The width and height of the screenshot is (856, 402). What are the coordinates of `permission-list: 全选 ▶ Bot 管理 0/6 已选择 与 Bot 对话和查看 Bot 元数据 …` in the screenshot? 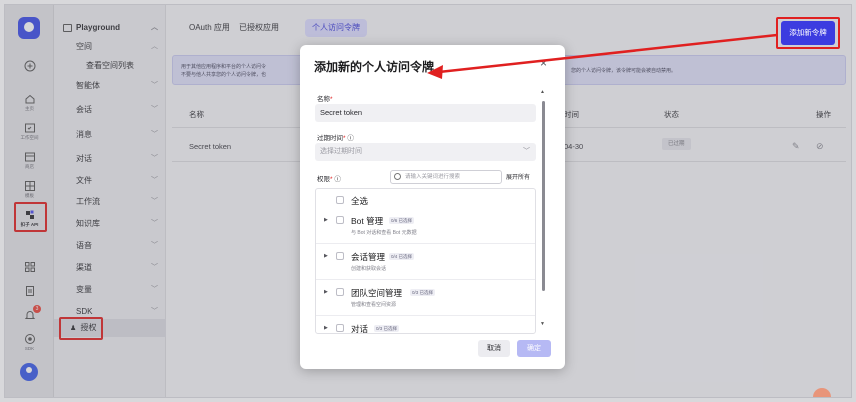 It's located at (425, 261).